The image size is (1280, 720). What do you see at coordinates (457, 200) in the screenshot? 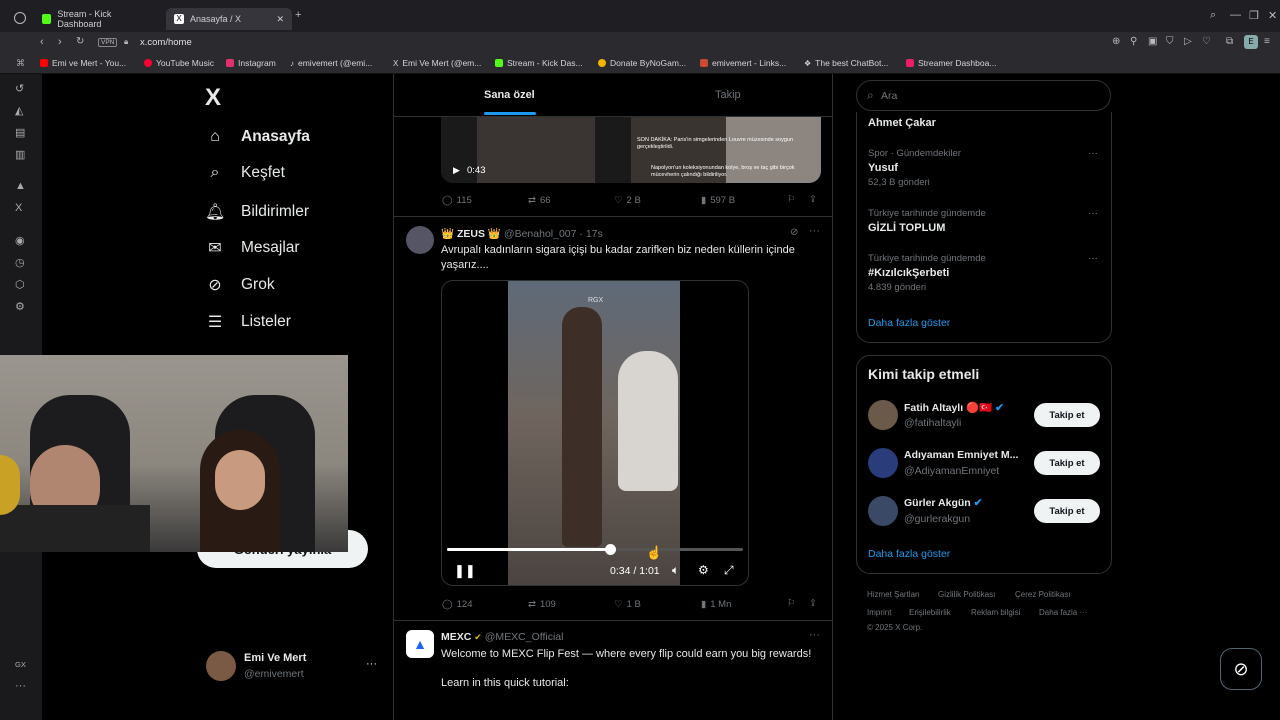
I see `reply-button: ◯ 115` at bounding box center [457, 200].